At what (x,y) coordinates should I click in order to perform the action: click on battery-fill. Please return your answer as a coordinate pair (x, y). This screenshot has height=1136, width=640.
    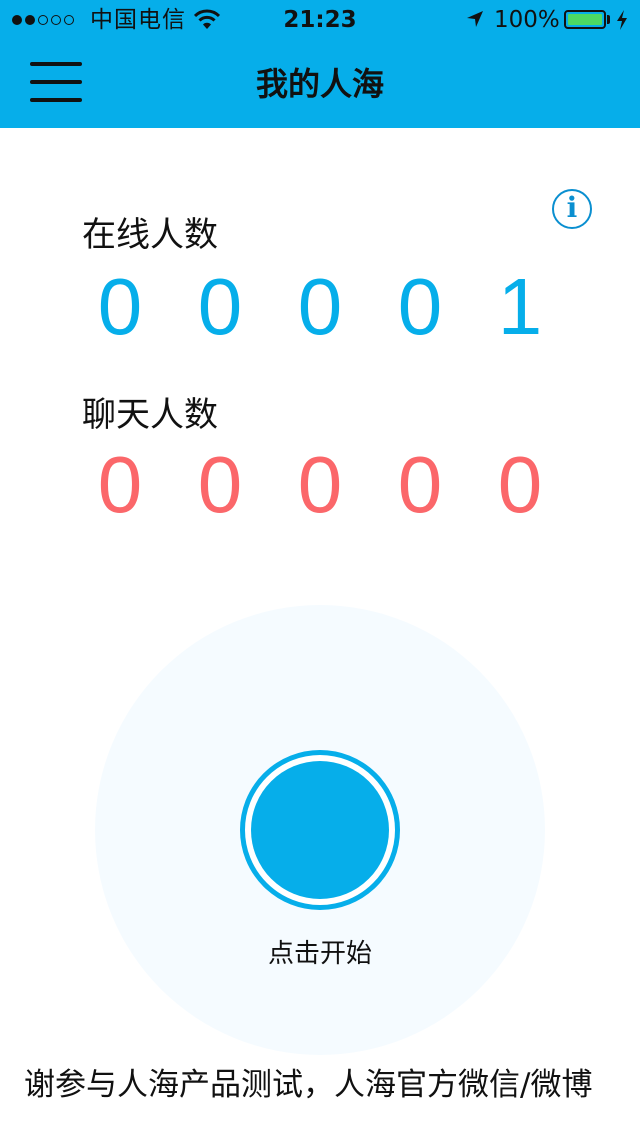
    Looking at the image, I should click on (585, 19).